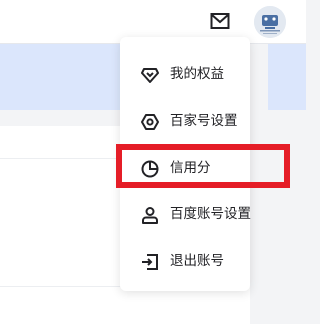  I want to click on envelope-icon, so click(220, 21).